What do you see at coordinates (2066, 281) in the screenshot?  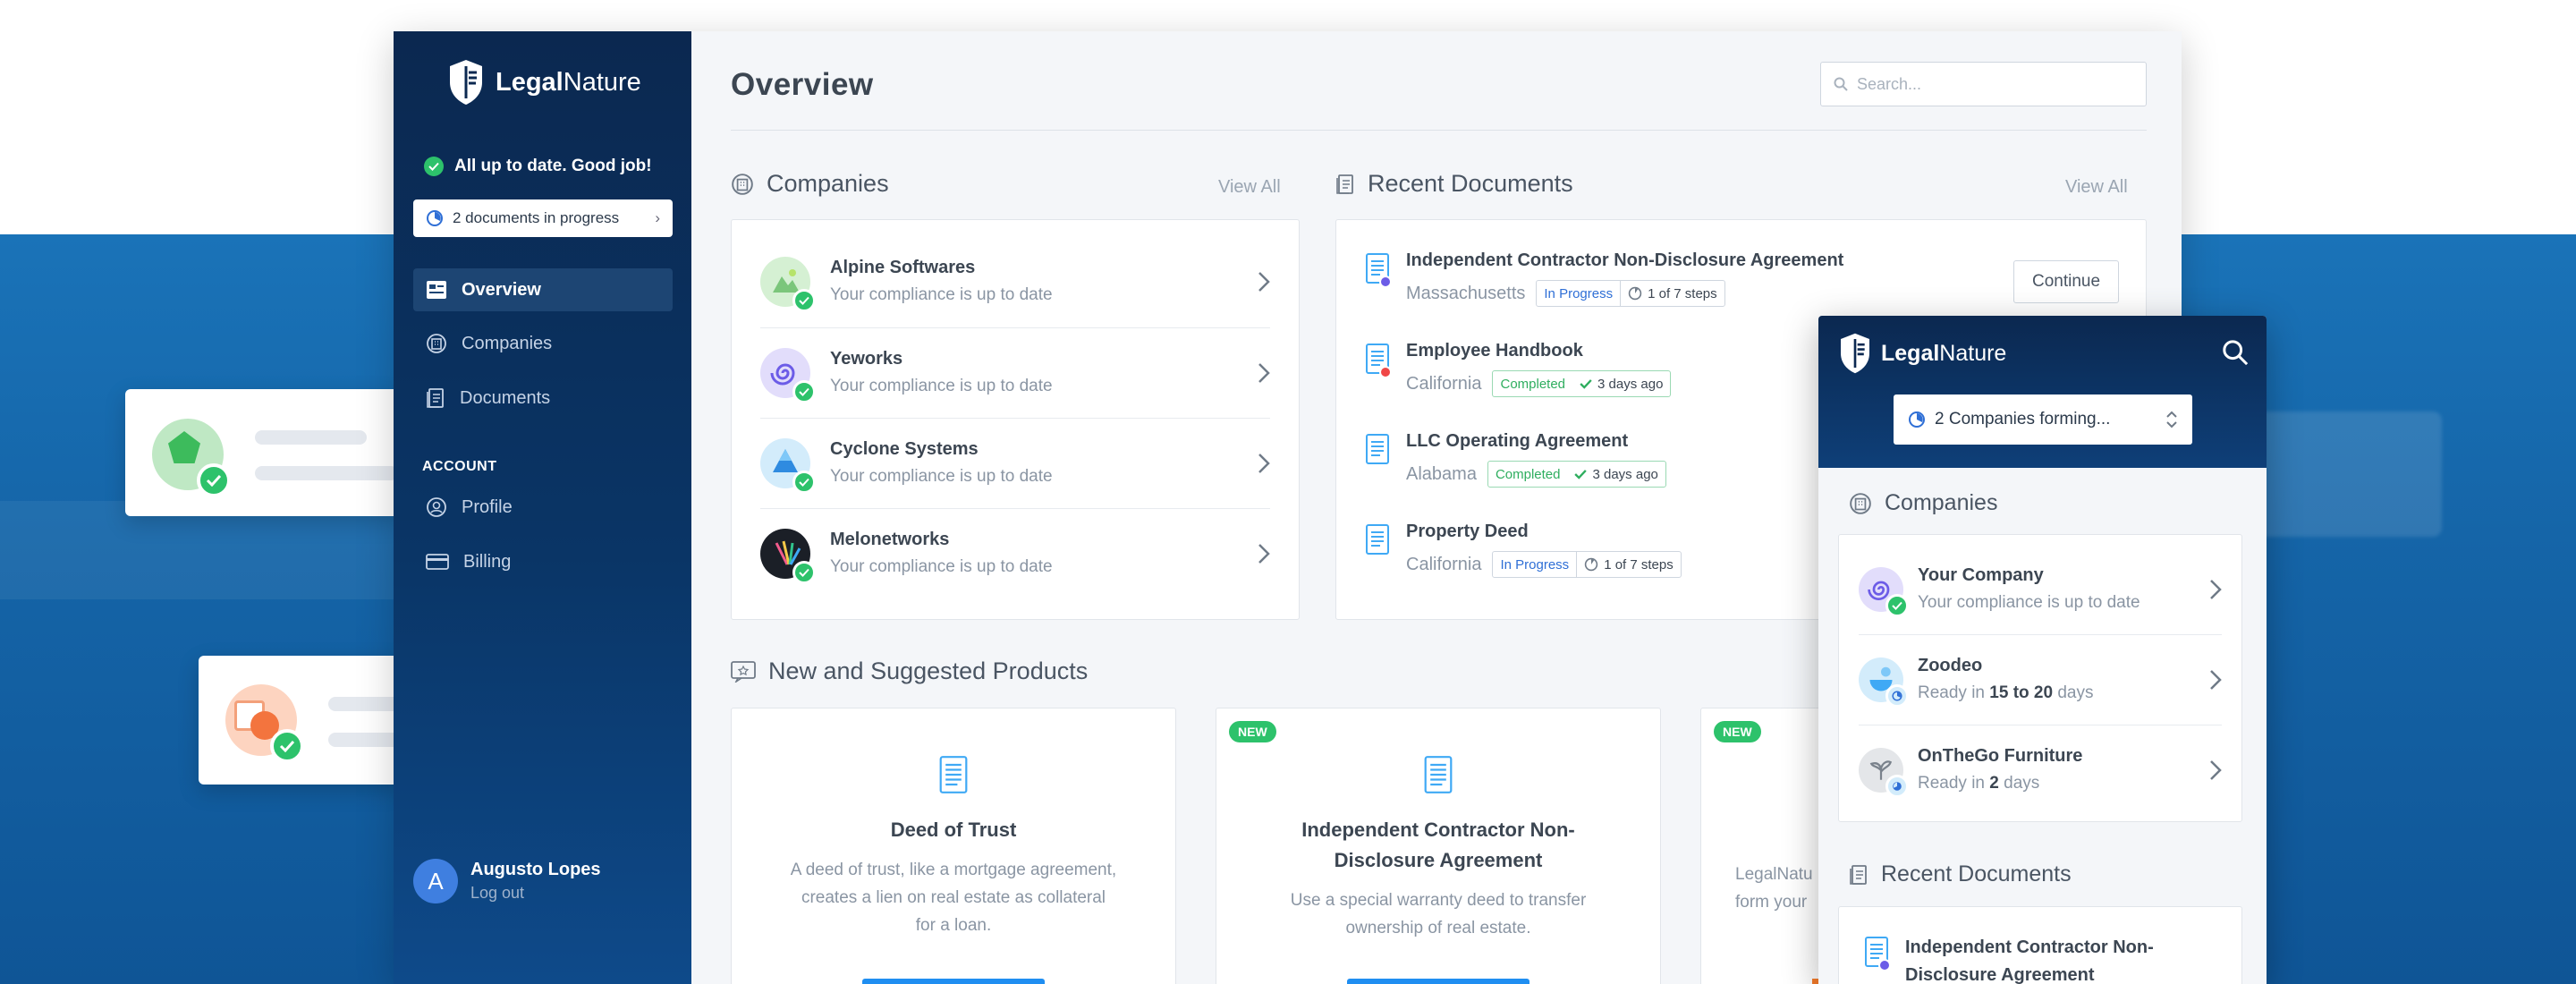 I see `continue-button: Continue` at bounding box center [2066, 281].